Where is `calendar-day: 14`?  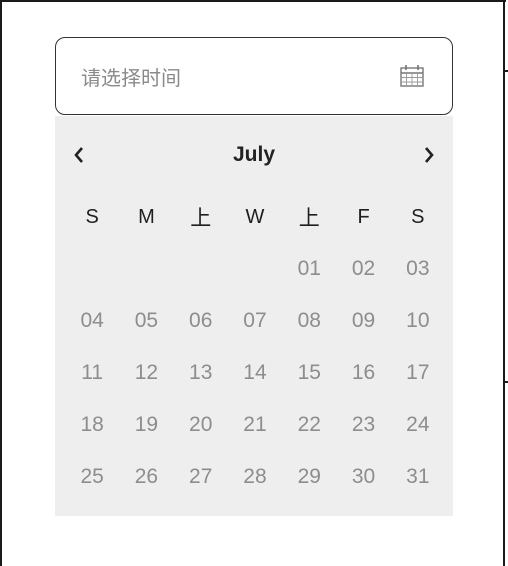
calendar-day: 14 is located at coordinates (255, 373).